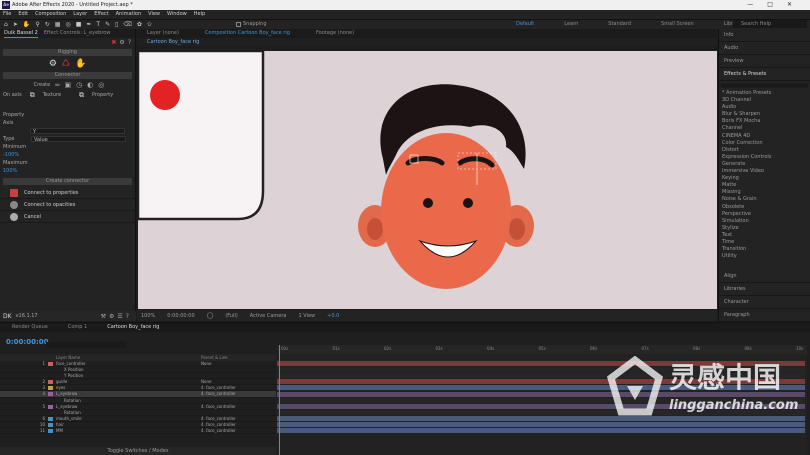 Image resolution: width=810 pixels, height=455 pixels. What do you see at coordinates (677, 24) in the screenshot?
I see `workspace-small-screen: Small Screen` at bounding box center [677, 24].